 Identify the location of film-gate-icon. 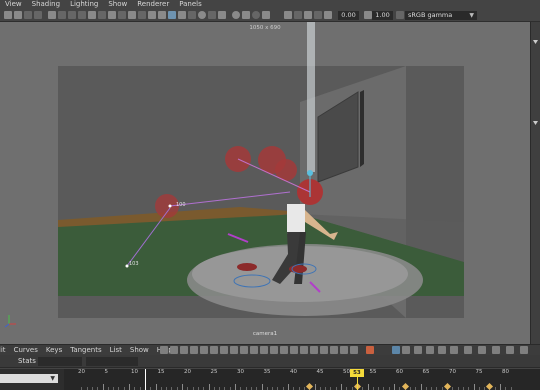
(62, 15).